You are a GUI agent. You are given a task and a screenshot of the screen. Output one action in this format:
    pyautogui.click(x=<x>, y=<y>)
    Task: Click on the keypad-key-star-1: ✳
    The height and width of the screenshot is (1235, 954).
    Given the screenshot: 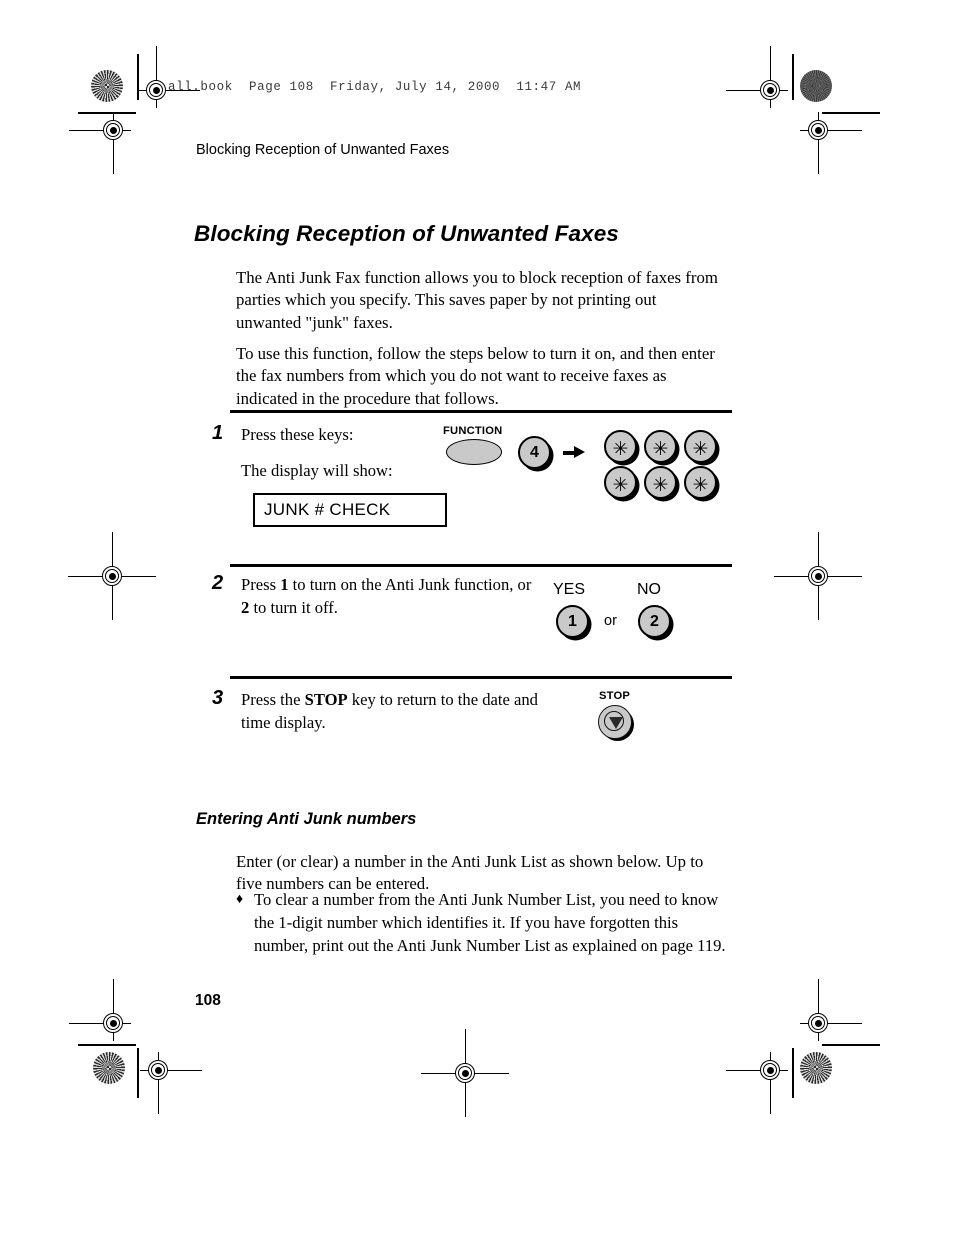 What is the action you would take?
    pyautogui.click(x=620, y=446)
    